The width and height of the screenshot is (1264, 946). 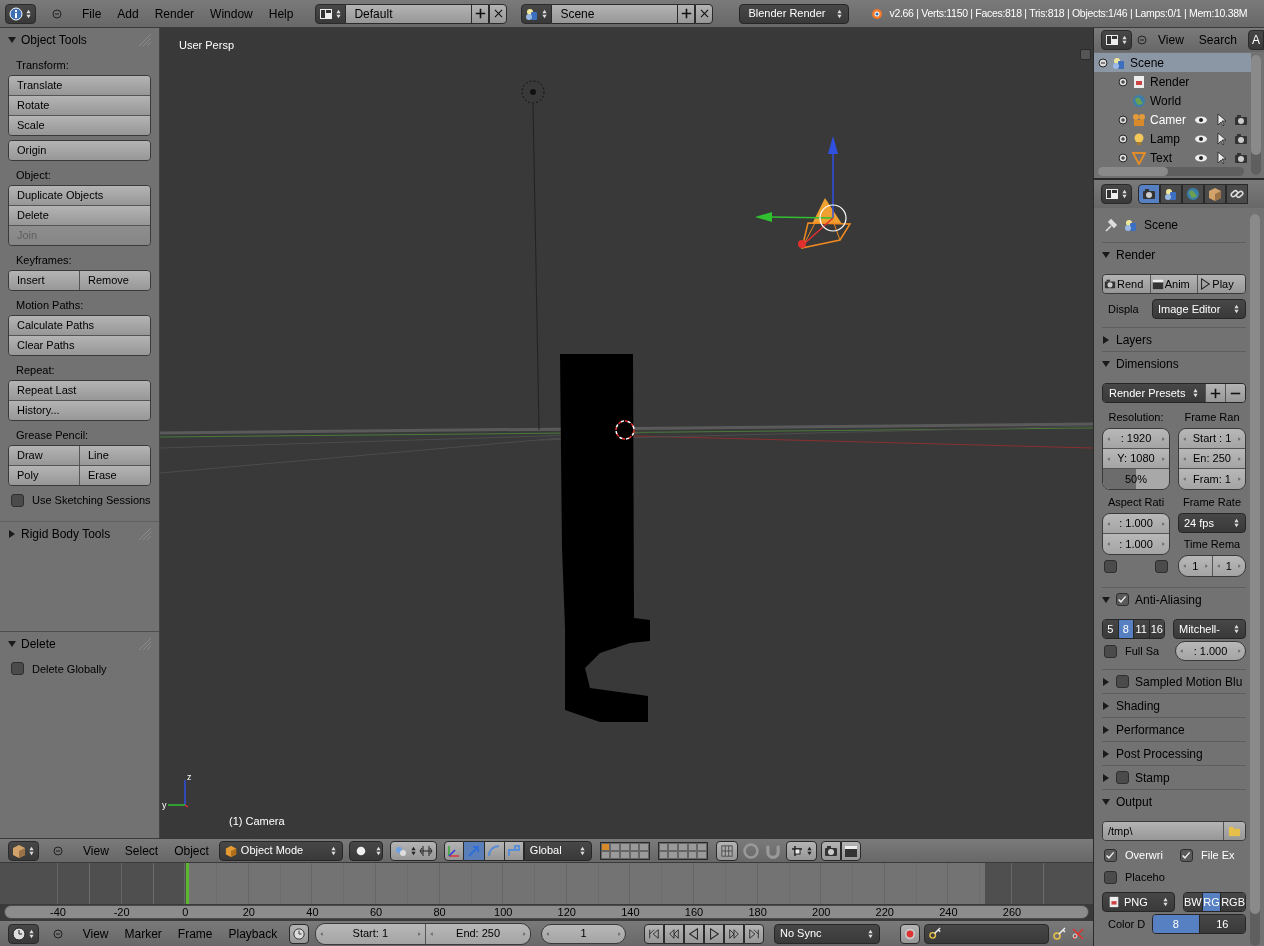 What do you see at coordinates (1106, 599) in the screenshot?
I see `collapse-triangle-icon` at bounding box center [1106, 599].